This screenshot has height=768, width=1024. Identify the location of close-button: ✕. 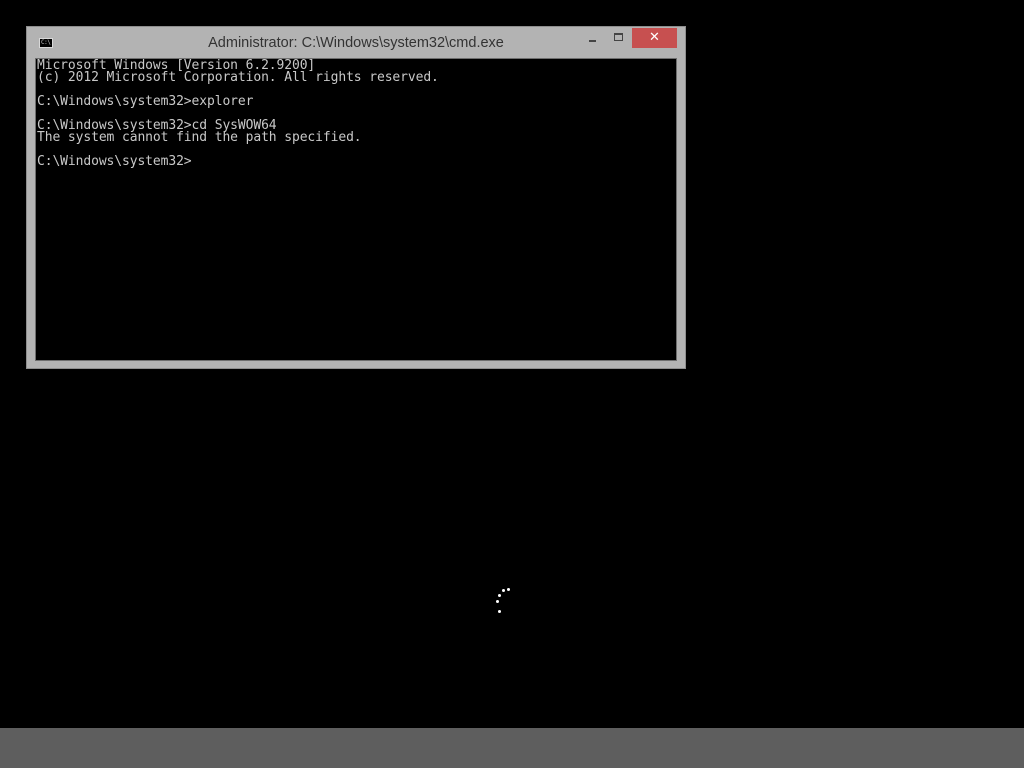
(654, 38).